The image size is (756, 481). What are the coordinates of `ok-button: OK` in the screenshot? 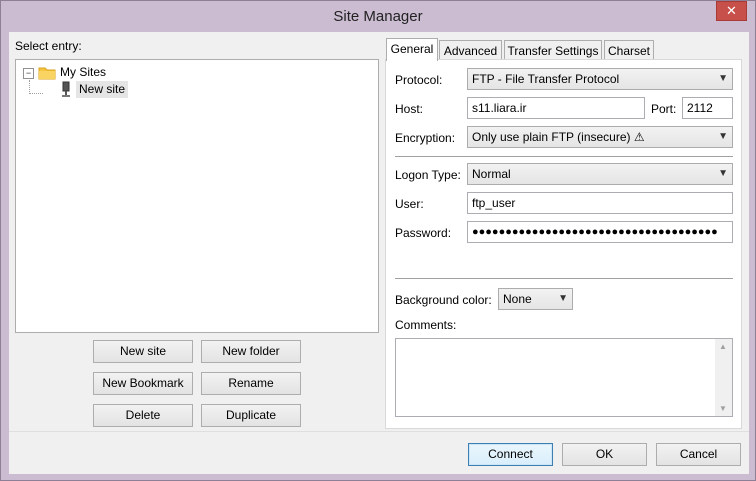 It's located at (604, 454).